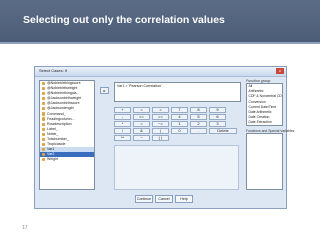 Image resolution: width=320 pixels, height=240 pixels. I want to click on variable-label: @Jacksonbirthweight, so click(64, 98).